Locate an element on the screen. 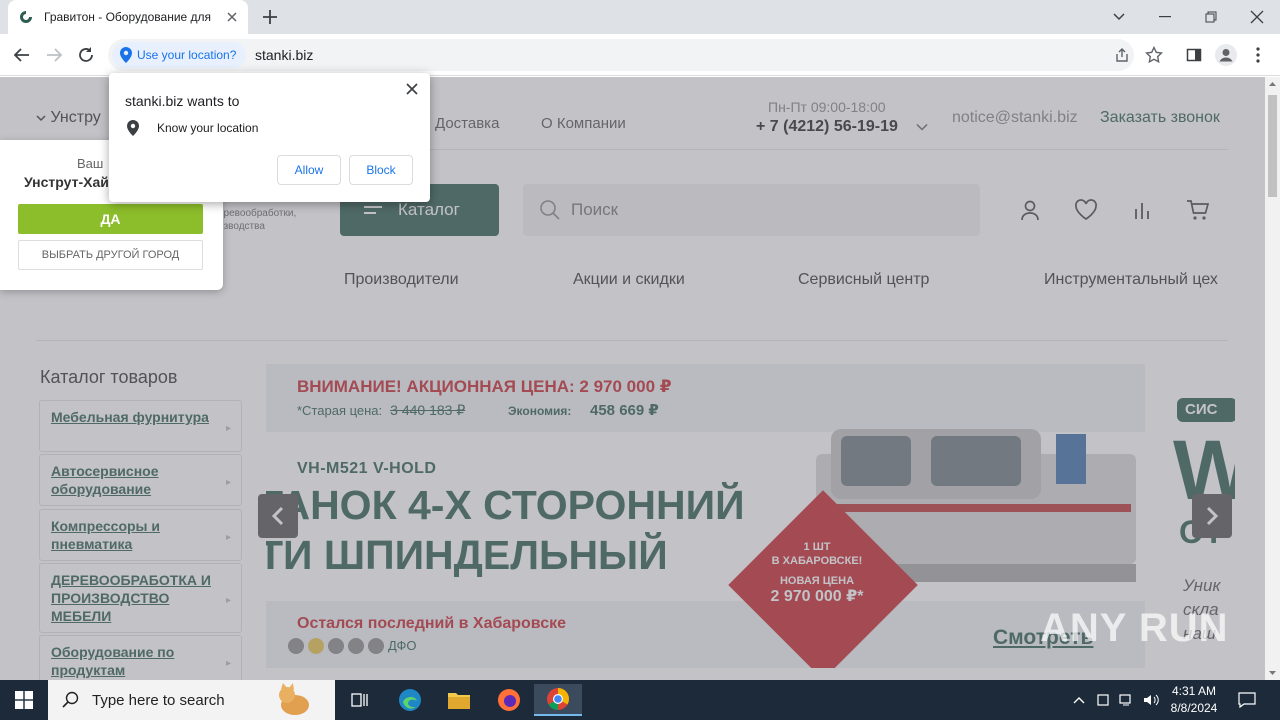 This screenshot has height=720, width=1280. logo-tagline-line: изводства is located at coordinates (241, 226).